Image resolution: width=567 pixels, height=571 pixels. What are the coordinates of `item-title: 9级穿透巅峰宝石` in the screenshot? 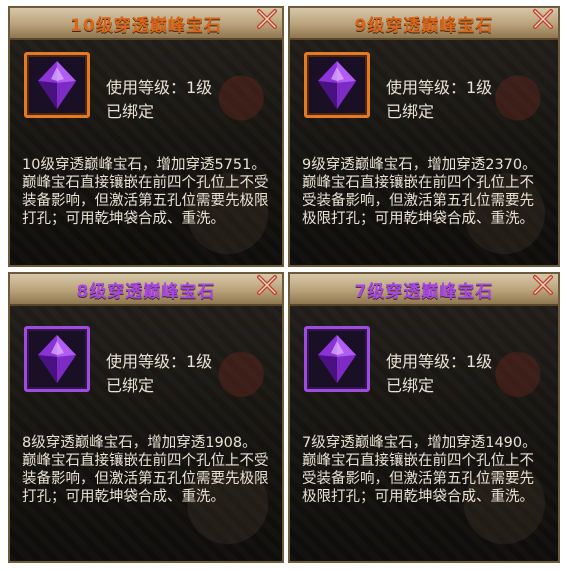 It's located at (424, 25).